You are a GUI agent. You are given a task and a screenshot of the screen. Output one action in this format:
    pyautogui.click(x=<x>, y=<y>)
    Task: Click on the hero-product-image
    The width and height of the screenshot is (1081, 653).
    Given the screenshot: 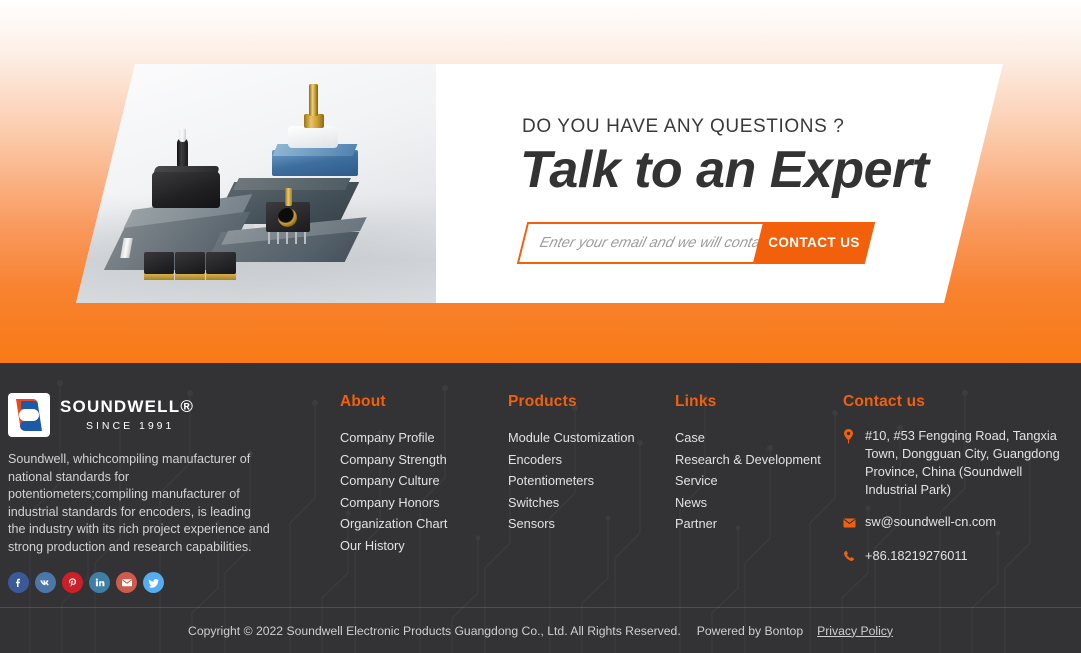 What is the action you would take?
    pyautogui.click(x=256, y=183)
    